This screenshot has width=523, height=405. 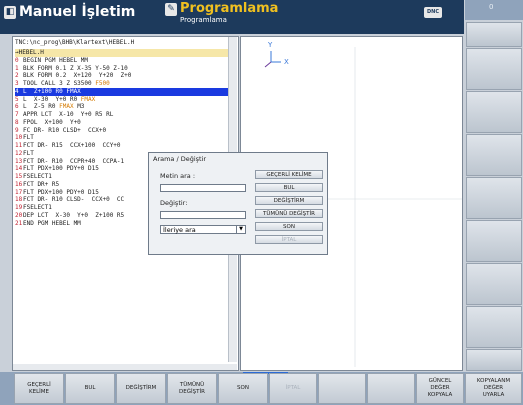 What do you see at coordinates (440, 388) in the screenshot?
I see `softkey-copy-actual-value: GÜNCEL DEĞER KOPYALA` at bounding box center [440, 388].